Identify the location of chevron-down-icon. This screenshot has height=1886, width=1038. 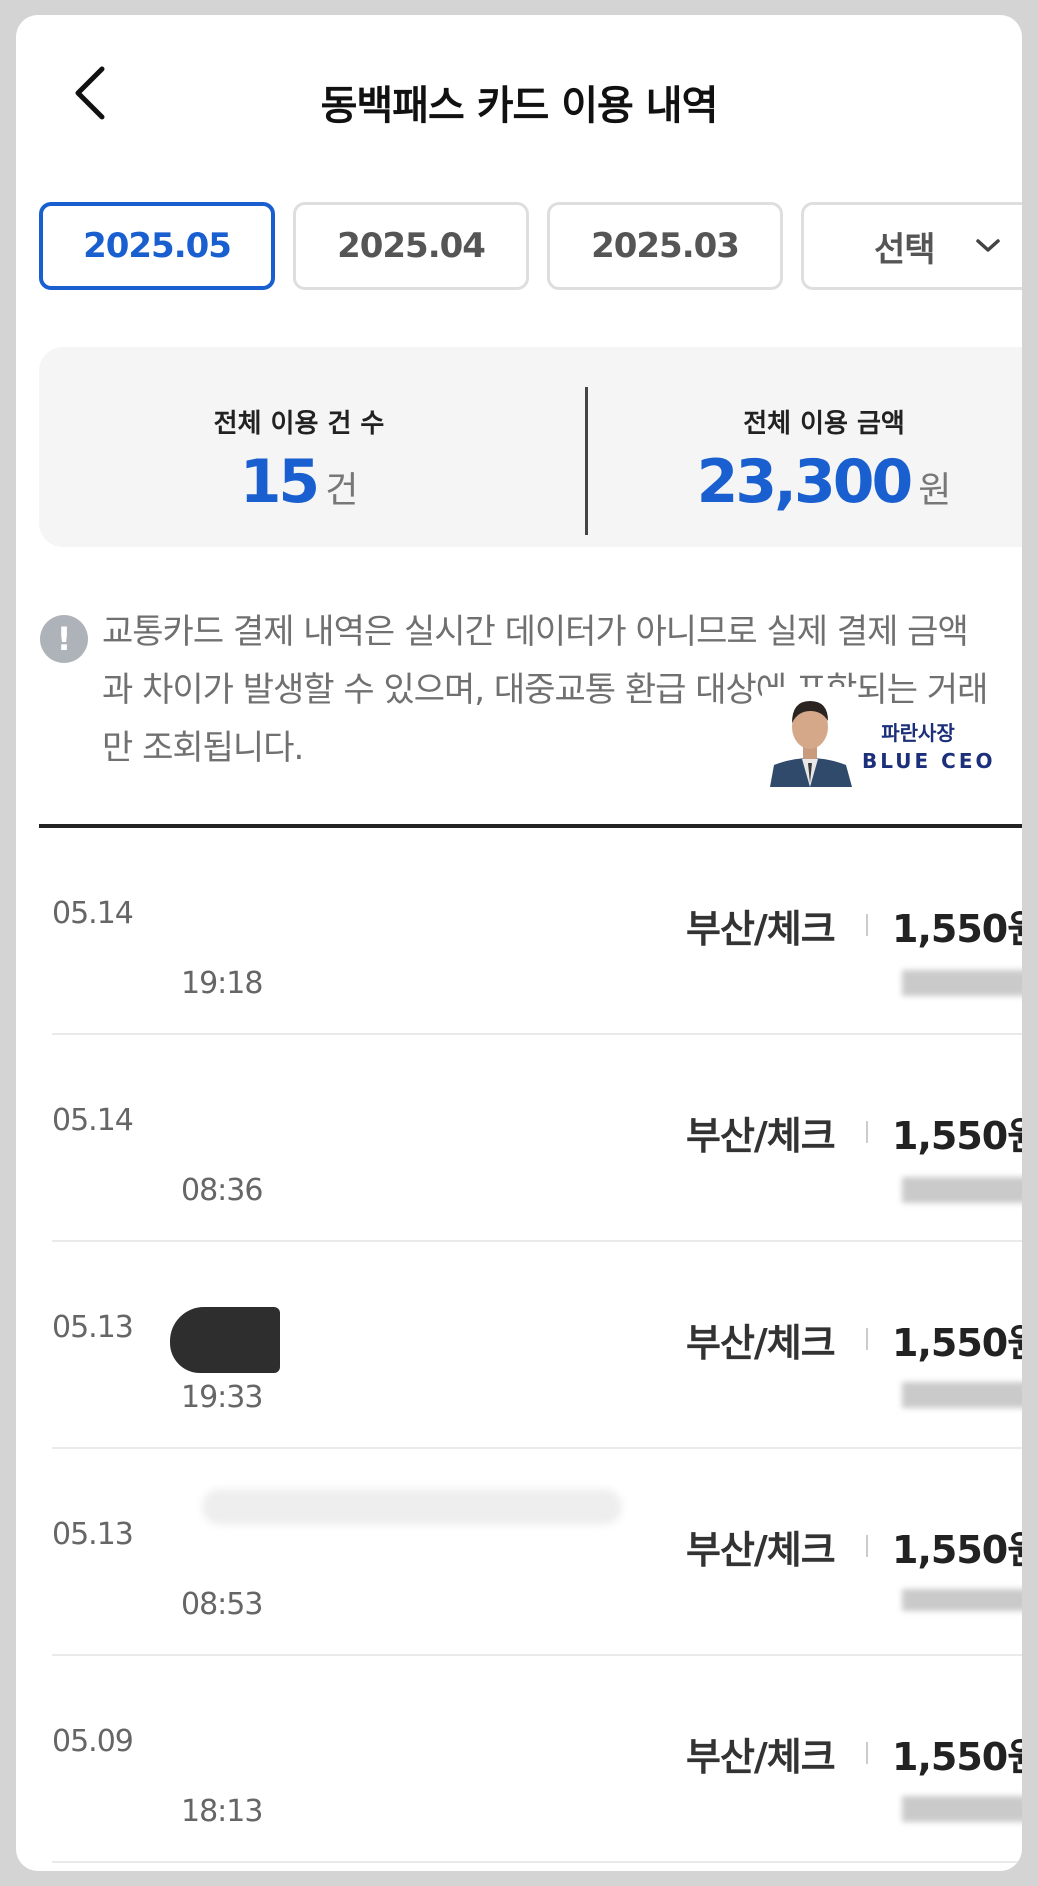
(987, 245).